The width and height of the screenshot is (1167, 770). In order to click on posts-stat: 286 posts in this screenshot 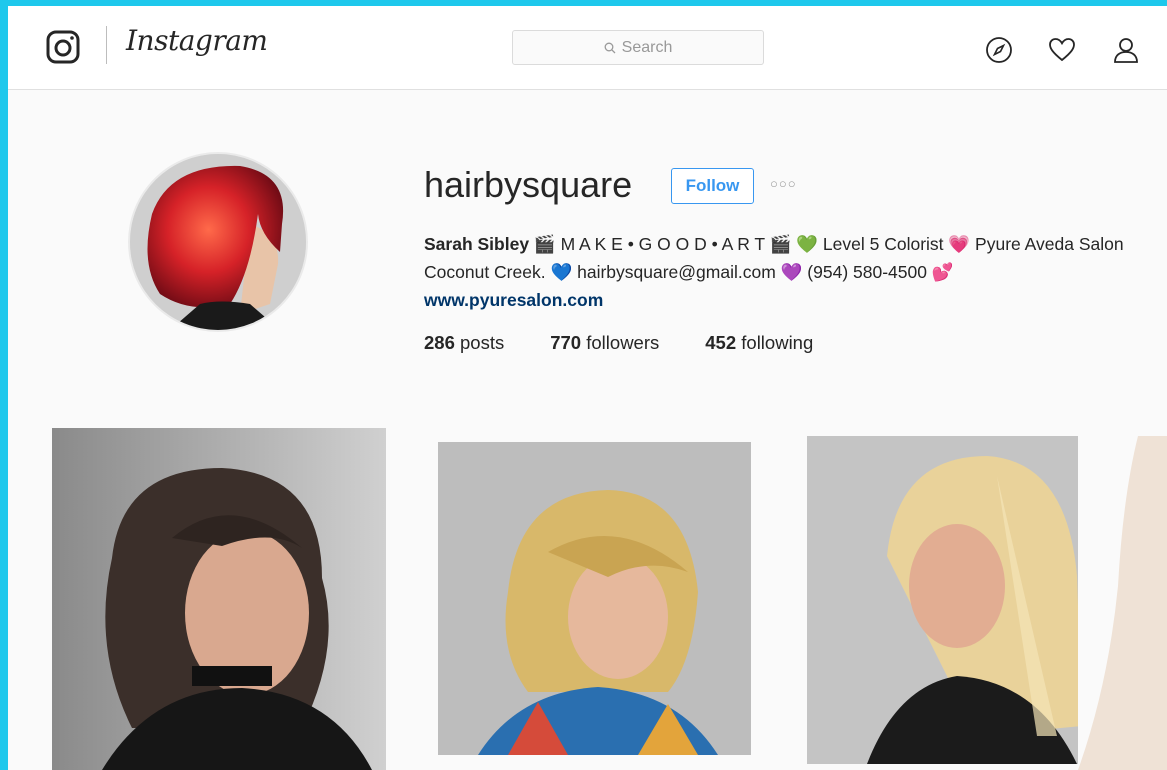, I will do `click(464, 343)`.